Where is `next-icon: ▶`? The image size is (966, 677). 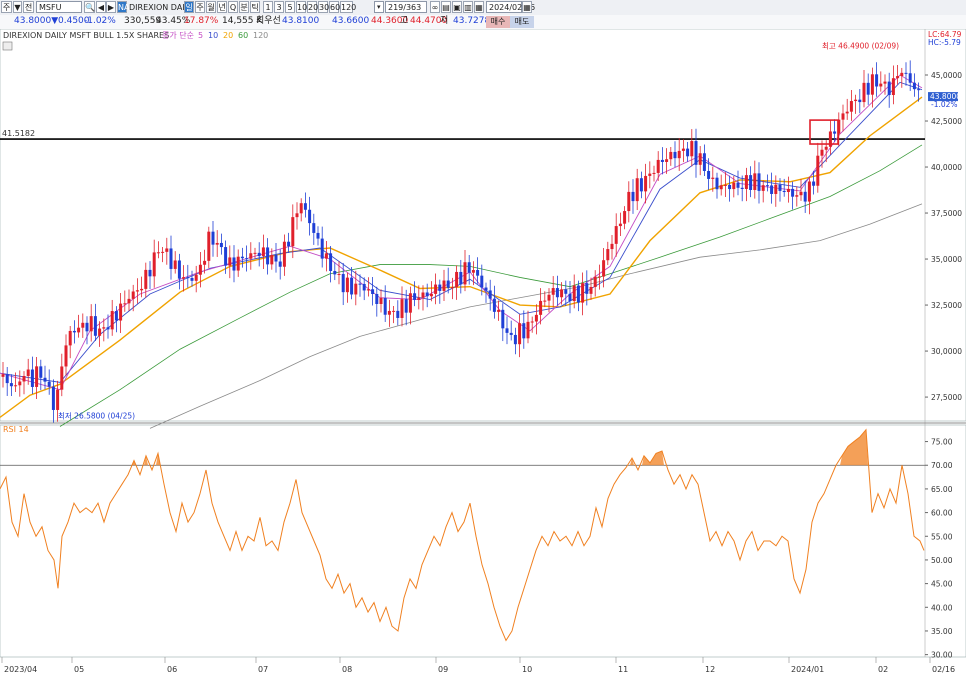 next-icon: ▶ is located at coordinates (111, 7).